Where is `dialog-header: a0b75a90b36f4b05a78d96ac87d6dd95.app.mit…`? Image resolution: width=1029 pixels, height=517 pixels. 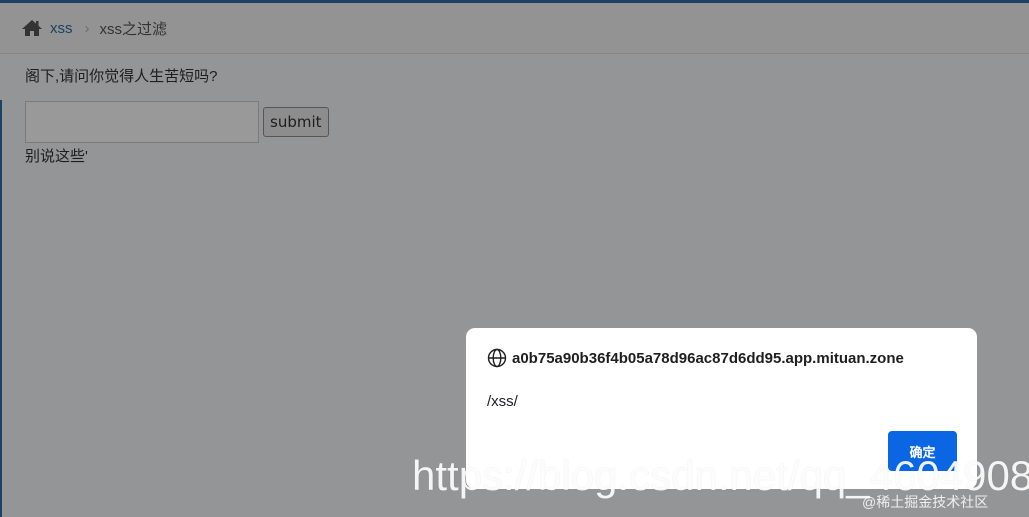
dialog-header: a0b75a90b36f4b05a78d96ac87d6dd95.app.mit… is located at coordinates (695, 358).